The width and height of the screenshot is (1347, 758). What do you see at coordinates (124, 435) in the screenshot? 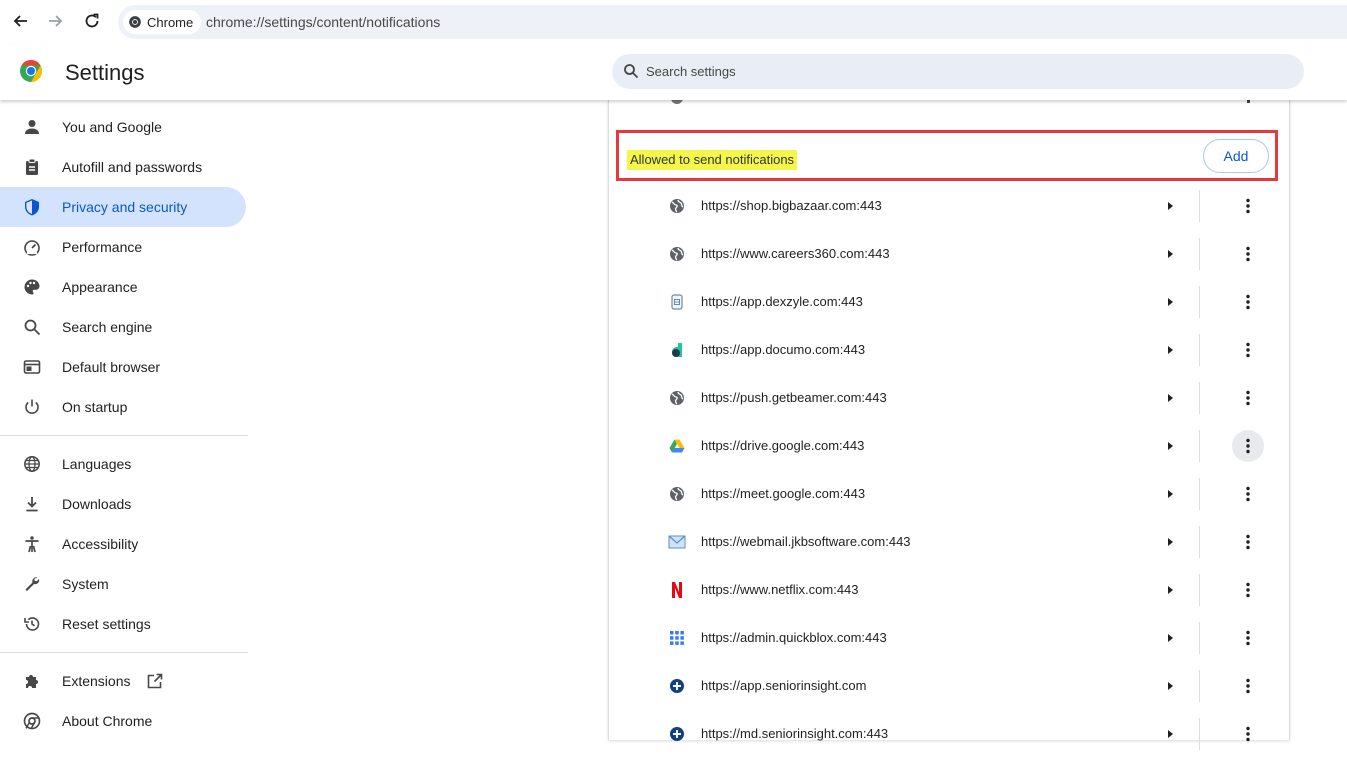
I see `sidebar-divider` at bounding box center [124, 435].